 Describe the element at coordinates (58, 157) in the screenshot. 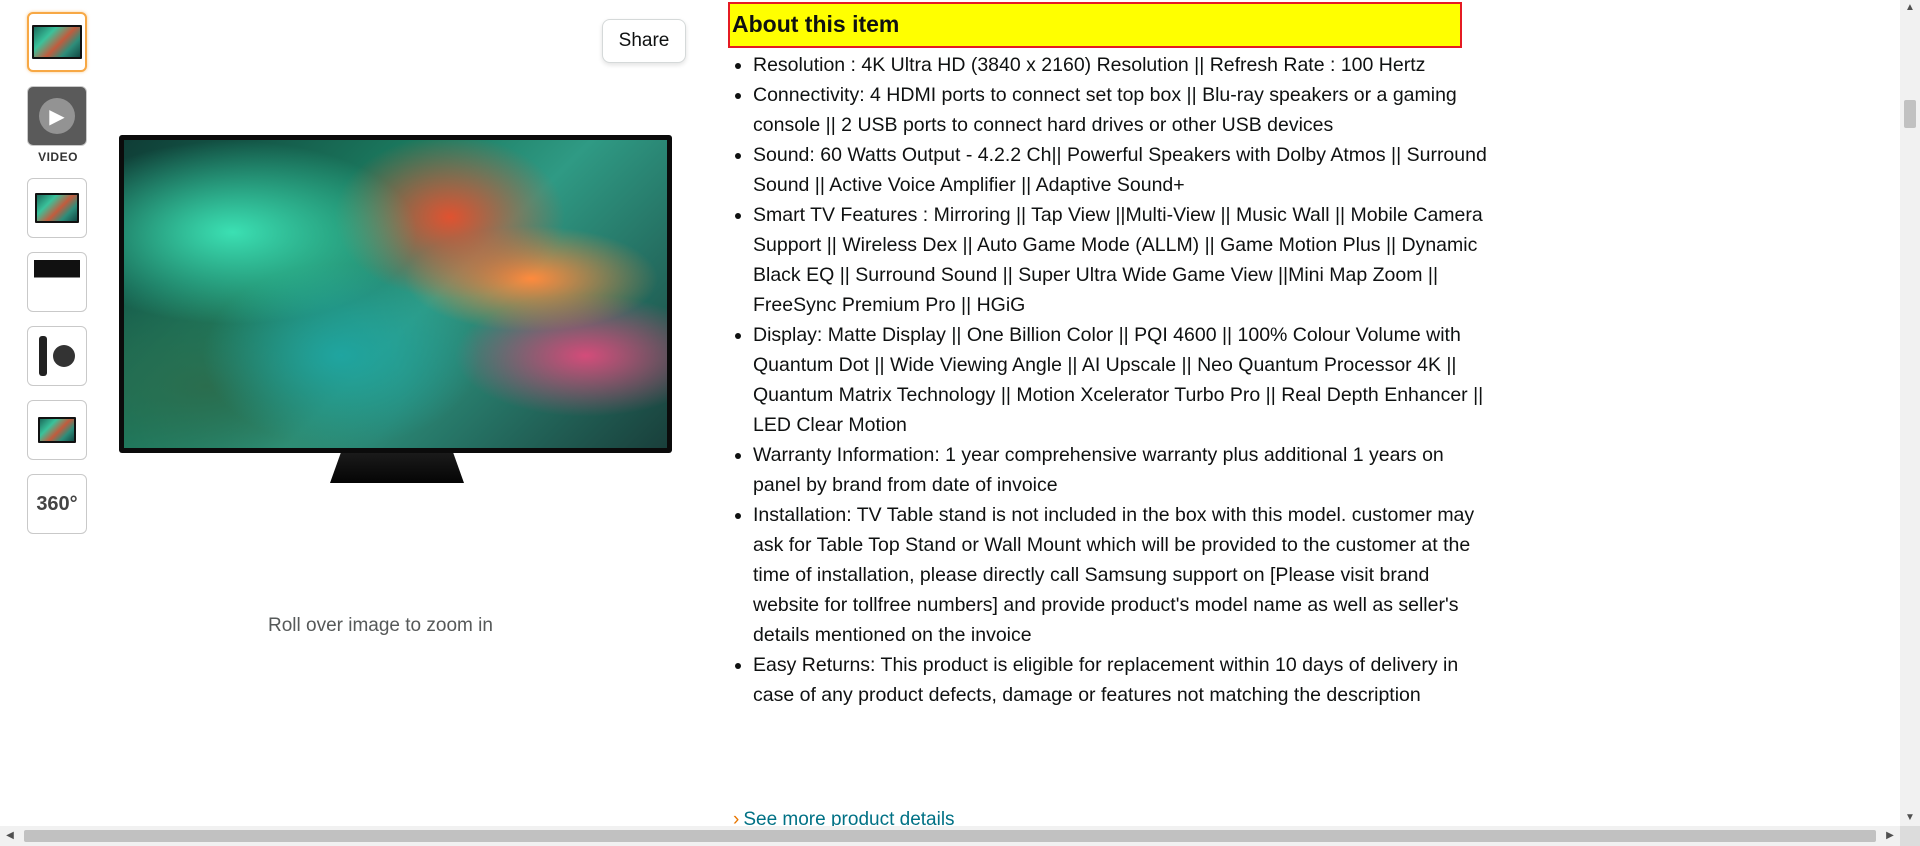

I see `video-label: VIDEO` at that location.